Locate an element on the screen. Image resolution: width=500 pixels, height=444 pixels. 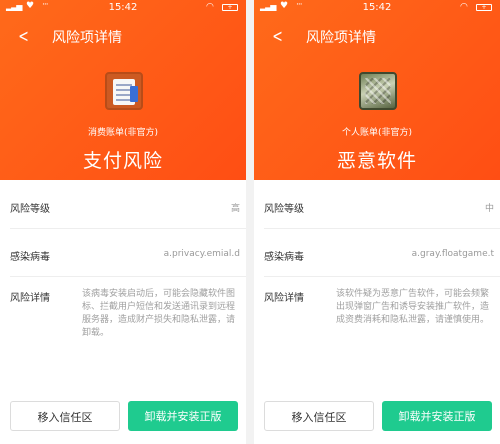
bill-document-icon is located at coordinates (124, 91).